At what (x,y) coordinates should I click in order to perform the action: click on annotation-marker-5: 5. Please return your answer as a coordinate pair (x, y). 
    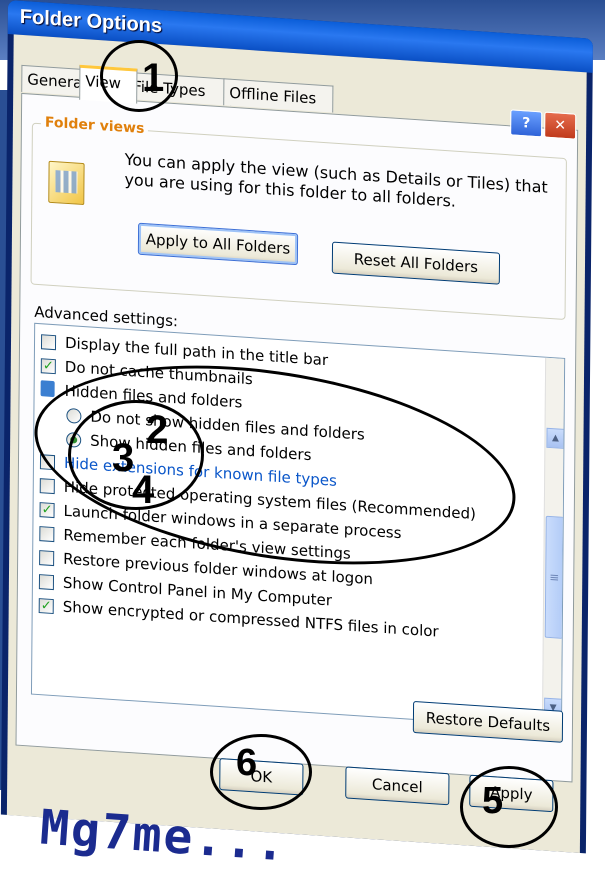
    Looking at the image, I should click on (493, 801).